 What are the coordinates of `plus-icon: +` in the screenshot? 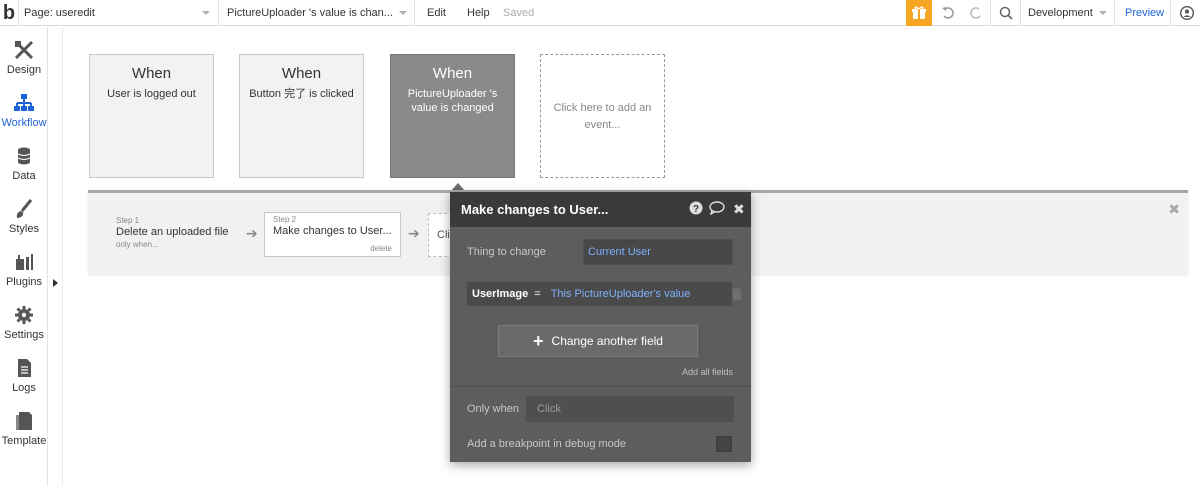 It's located at (538, 340).